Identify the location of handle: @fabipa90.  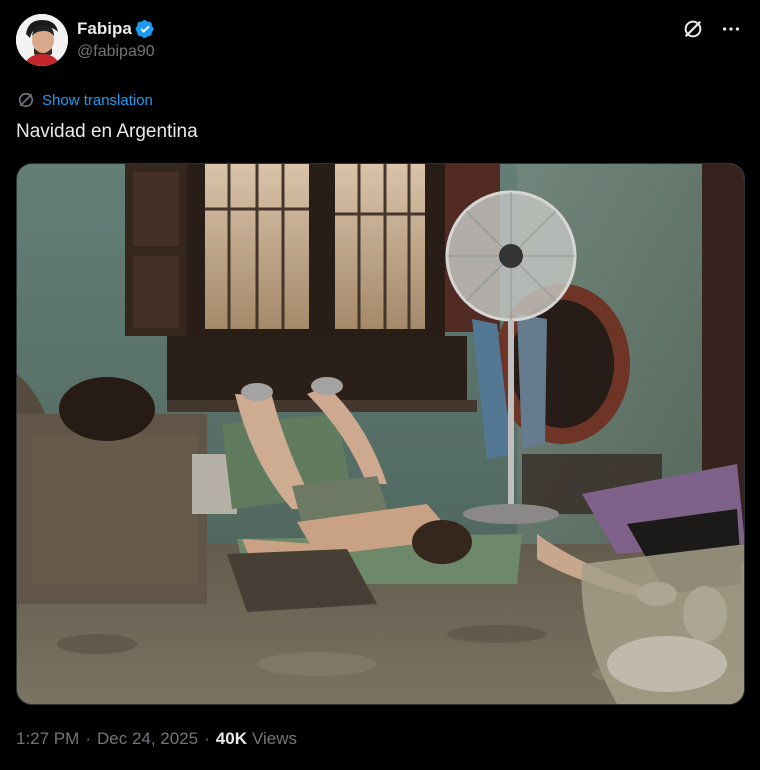
(116, 53).